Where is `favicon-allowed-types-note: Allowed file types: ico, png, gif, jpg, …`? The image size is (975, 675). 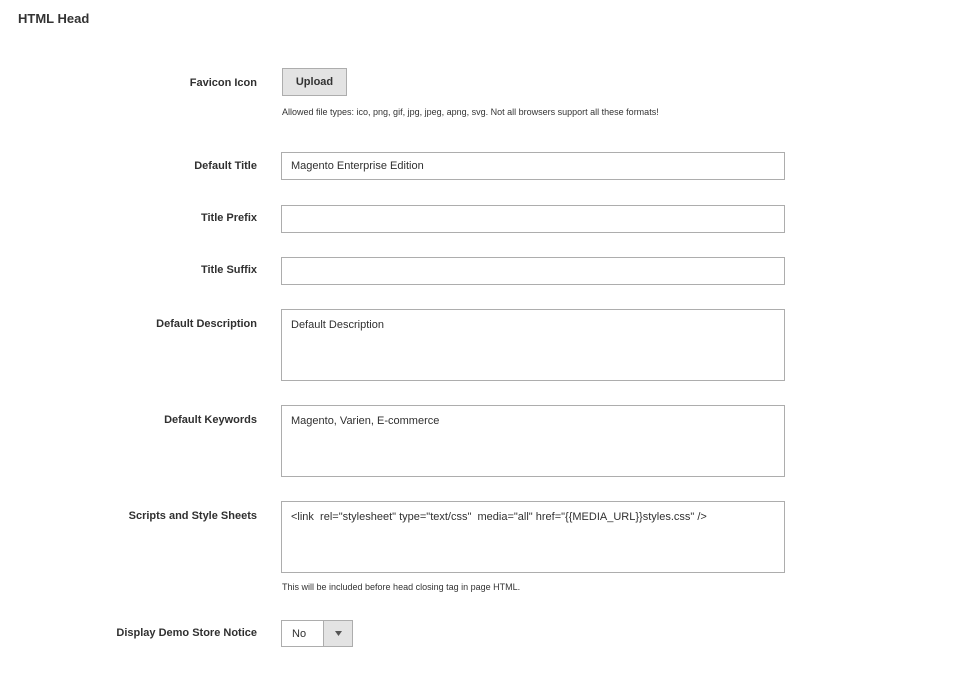
favicon-allowed-types-note: Allowed file types: ico, png, gif, jpg, … is located at coordinates (470, 112).